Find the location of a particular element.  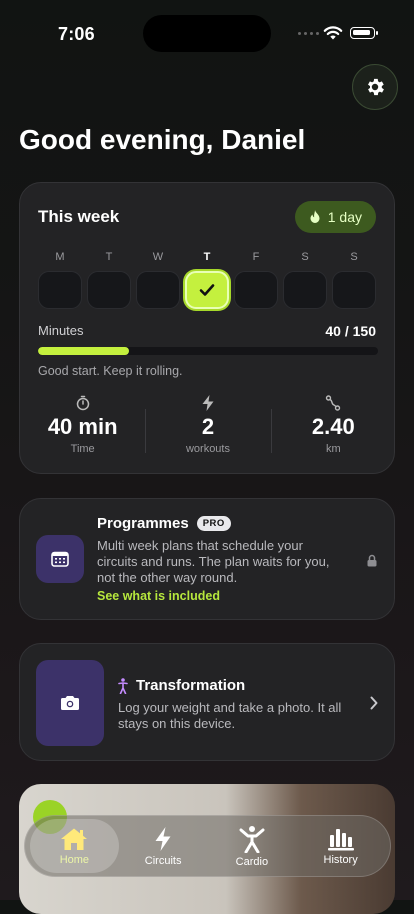

camera-icon is located at coordinates (70, 703).